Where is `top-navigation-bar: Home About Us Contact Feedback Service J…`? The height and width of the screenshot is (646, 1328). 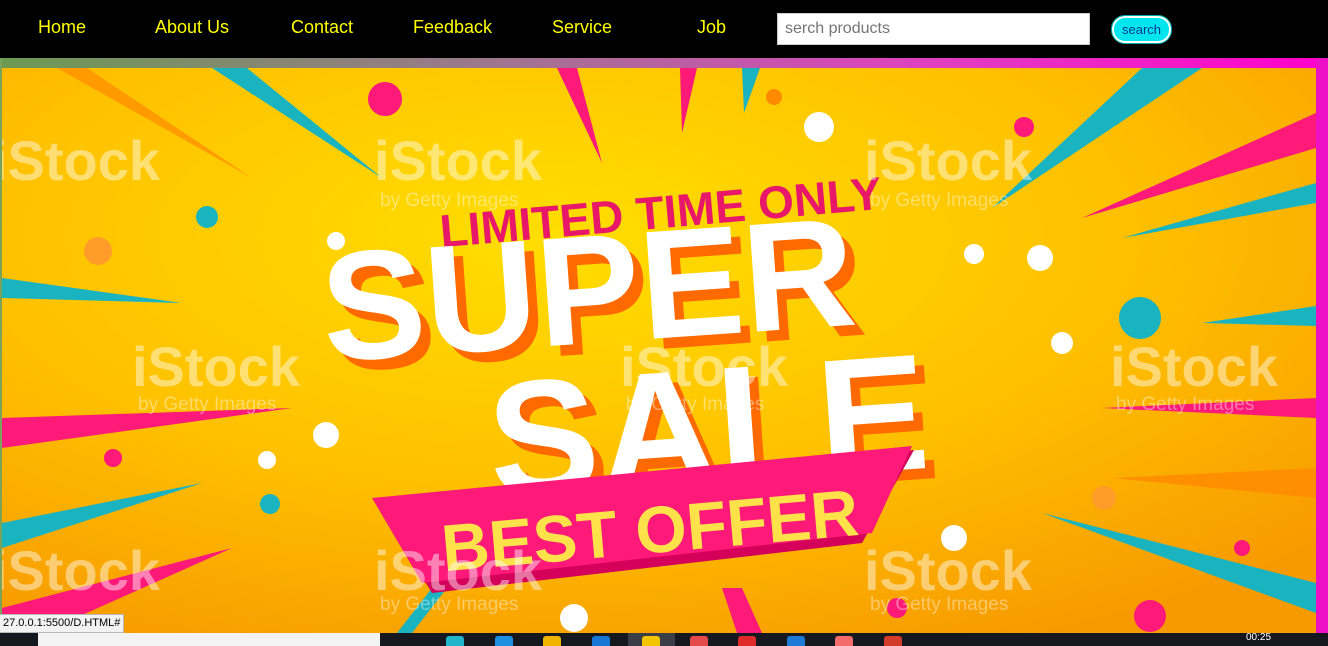
top-navigation-bar: Home About Us Contact Feedback Service J… is located at coordinates (664, 29).